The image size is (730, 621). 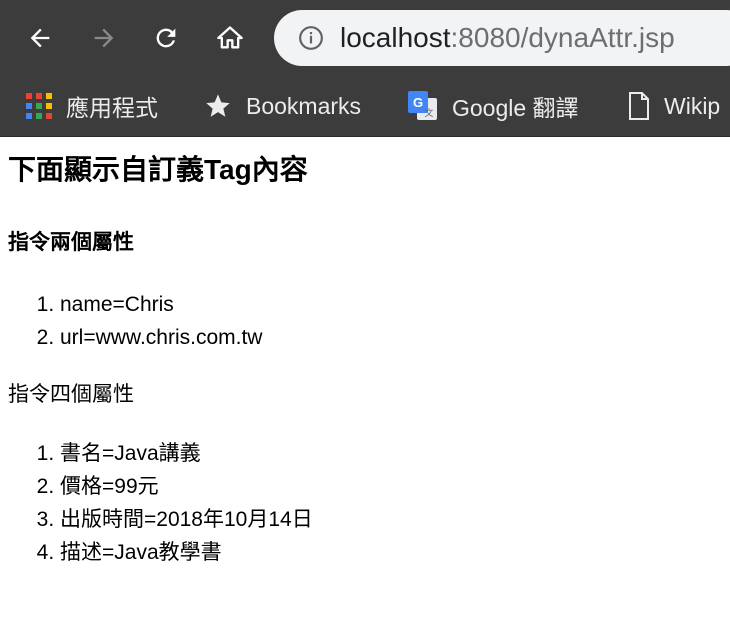 I want to click on browser-toolbar: localhost:8080/dynaAttr.jsp, so click(x=365, y=38).